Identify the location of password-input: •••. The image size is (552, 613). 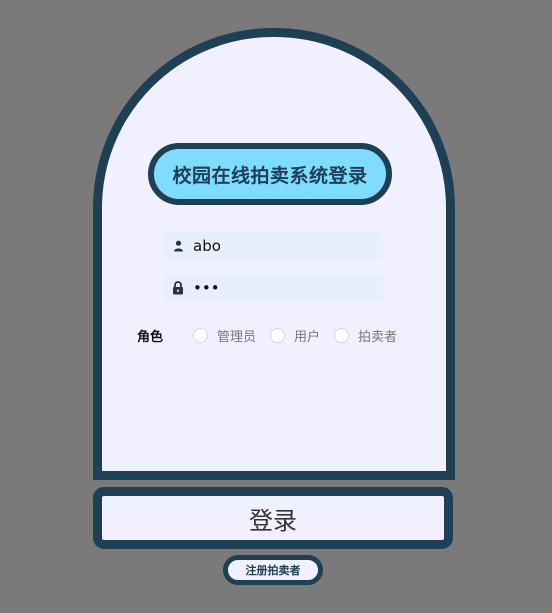
(206, 288).